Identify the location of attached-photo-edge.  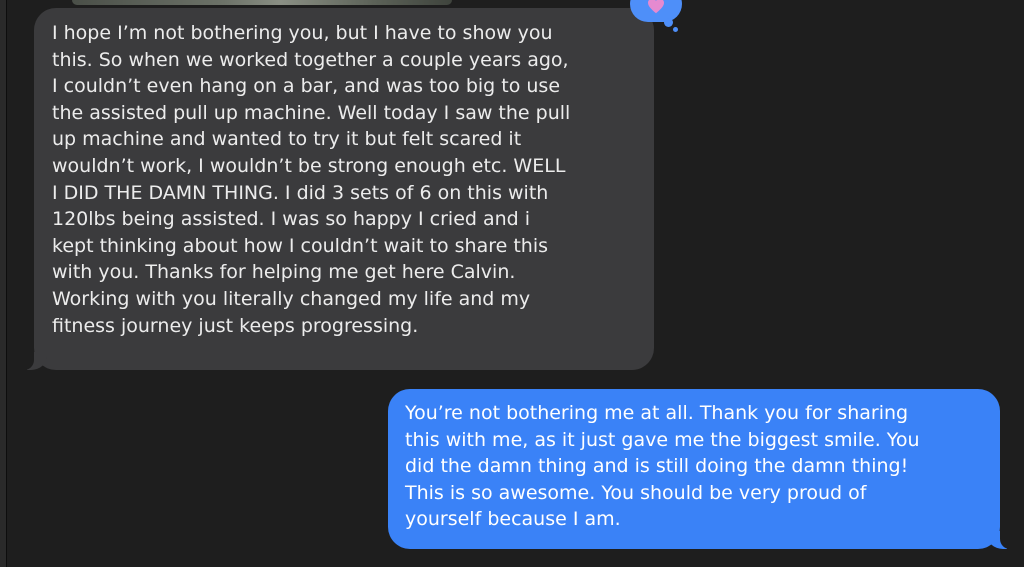
(262, 2).